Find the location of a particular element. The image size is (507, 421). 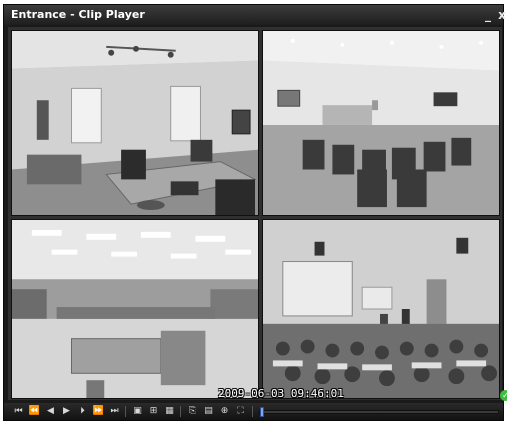

quad-view-button: ⊞ is located at coordinates (153, 411).